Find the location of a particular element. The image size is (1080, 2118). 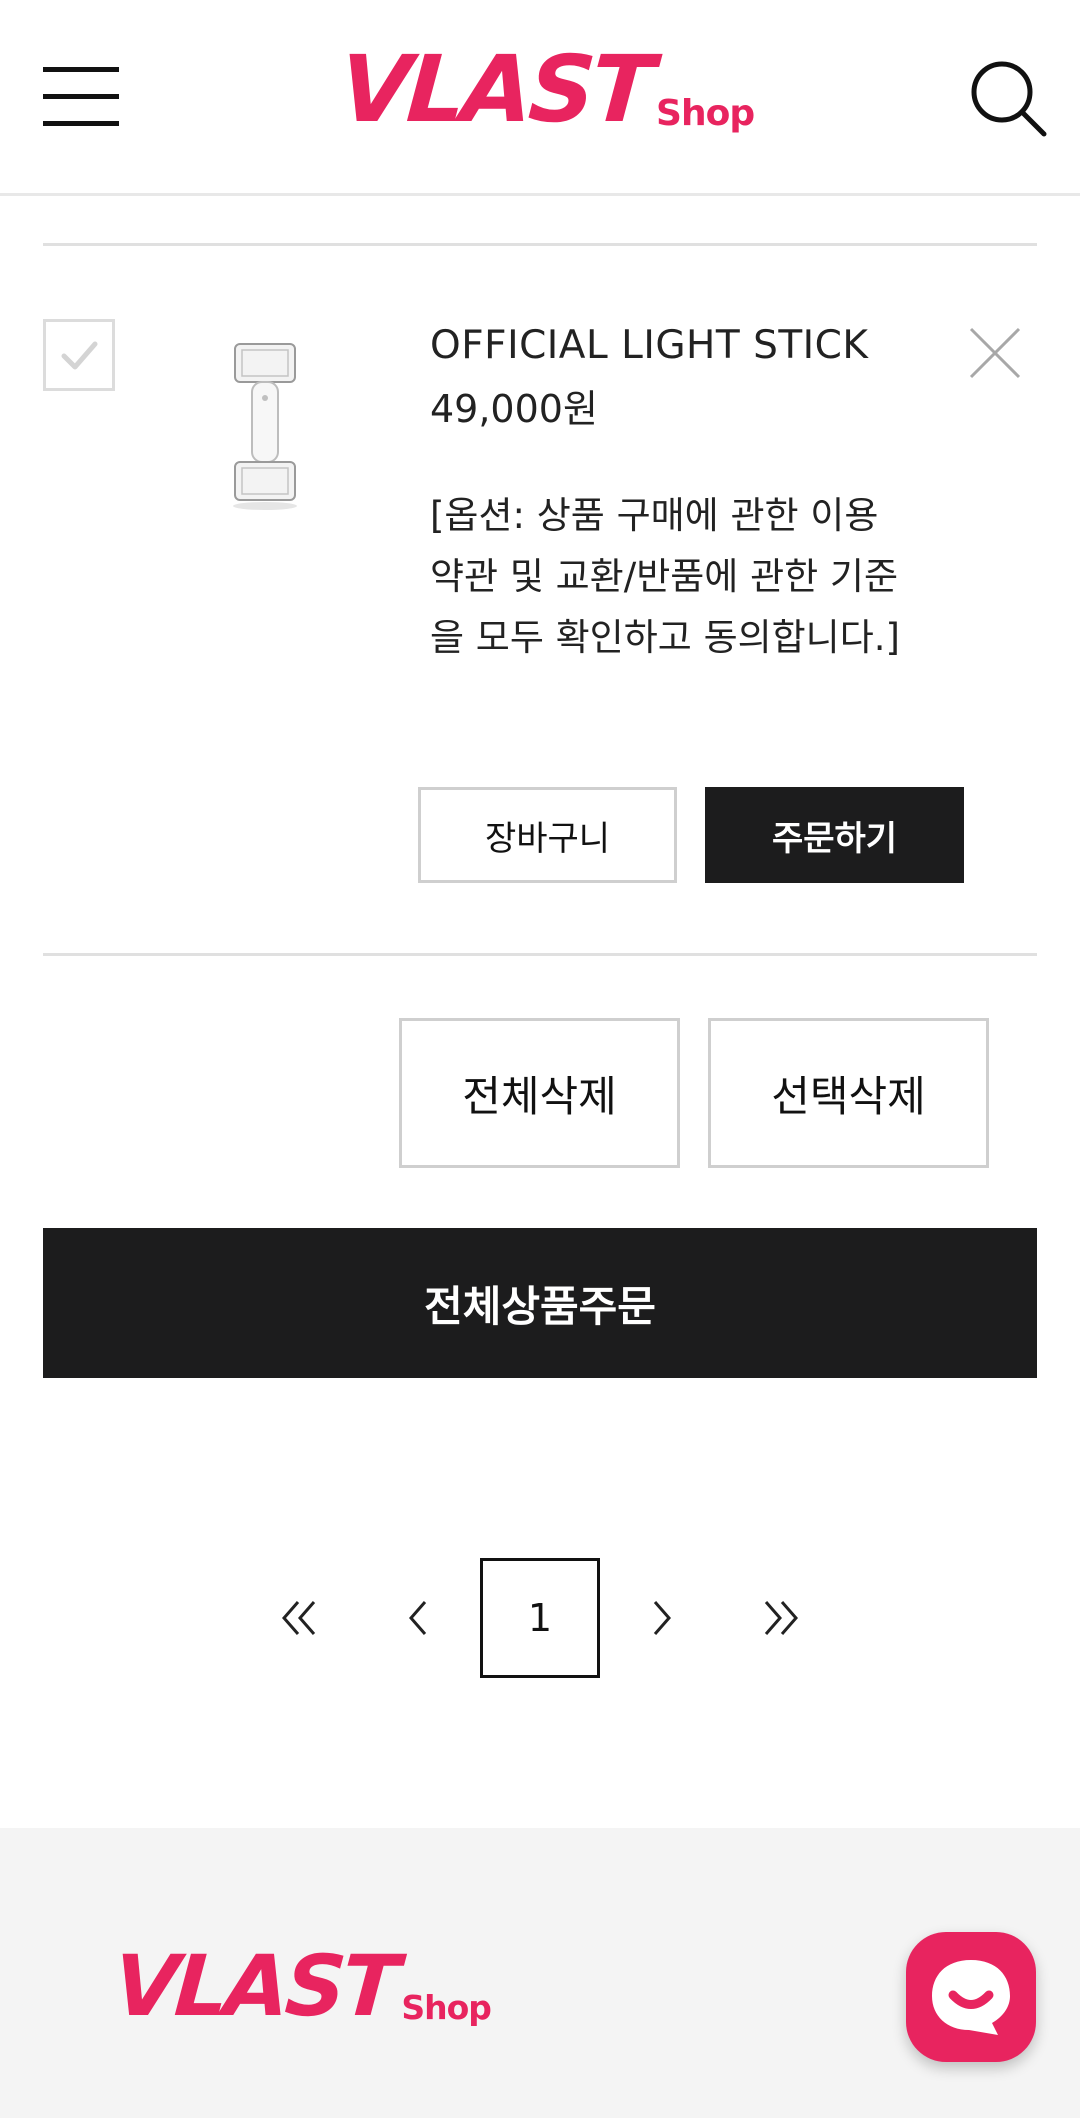

product-name: OFFICIAL LIGHT STICK is located at coordinates (649, 346).